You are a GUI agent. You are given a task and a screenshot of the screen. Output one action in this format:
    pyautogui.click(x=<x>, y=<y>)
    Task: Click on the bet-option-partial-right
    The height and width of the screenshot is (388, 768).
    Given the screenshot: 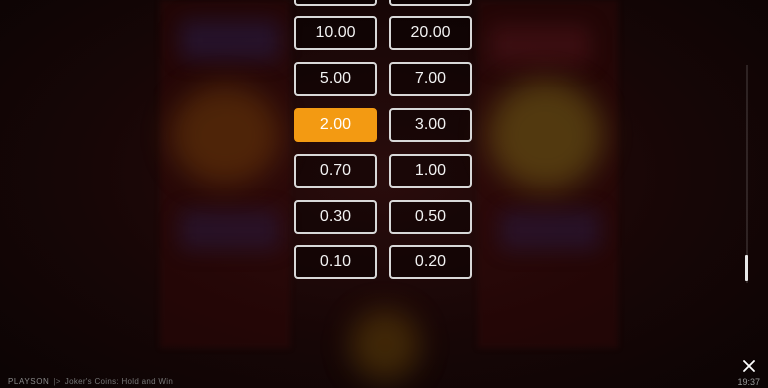 What is the action you would take?
    pyautogui.click(x=430, y=3)
    